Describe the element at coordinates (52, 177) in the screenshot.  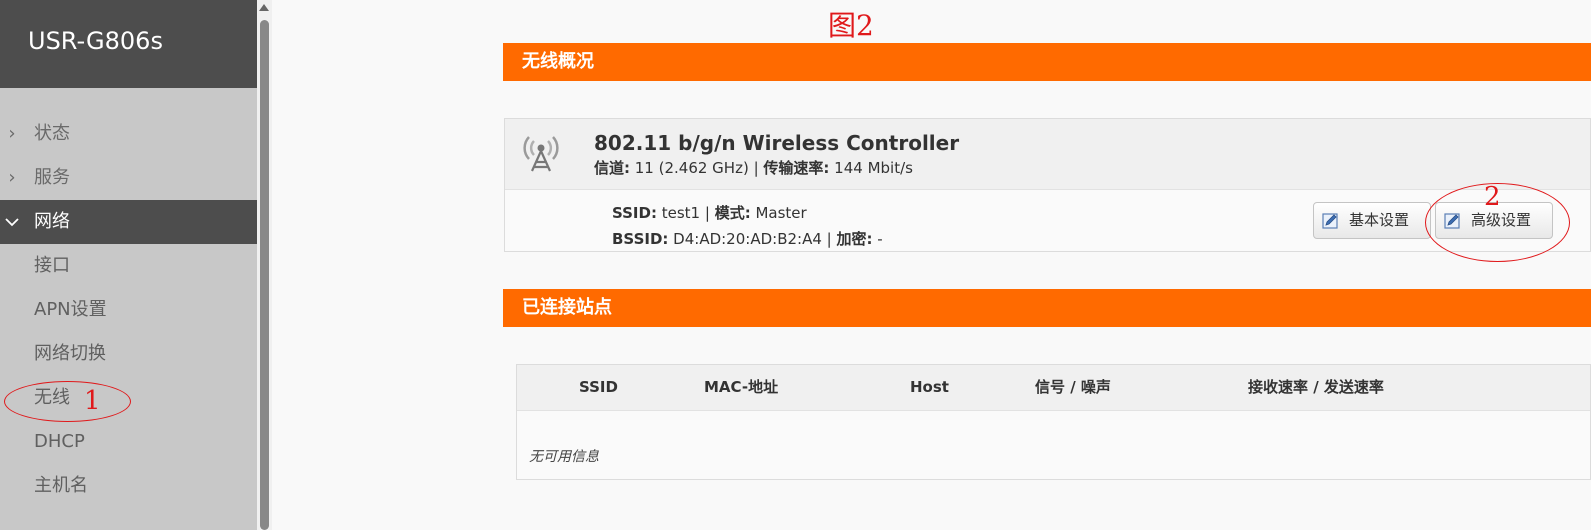
I see `sidebar-item-label: 服务` at that location.